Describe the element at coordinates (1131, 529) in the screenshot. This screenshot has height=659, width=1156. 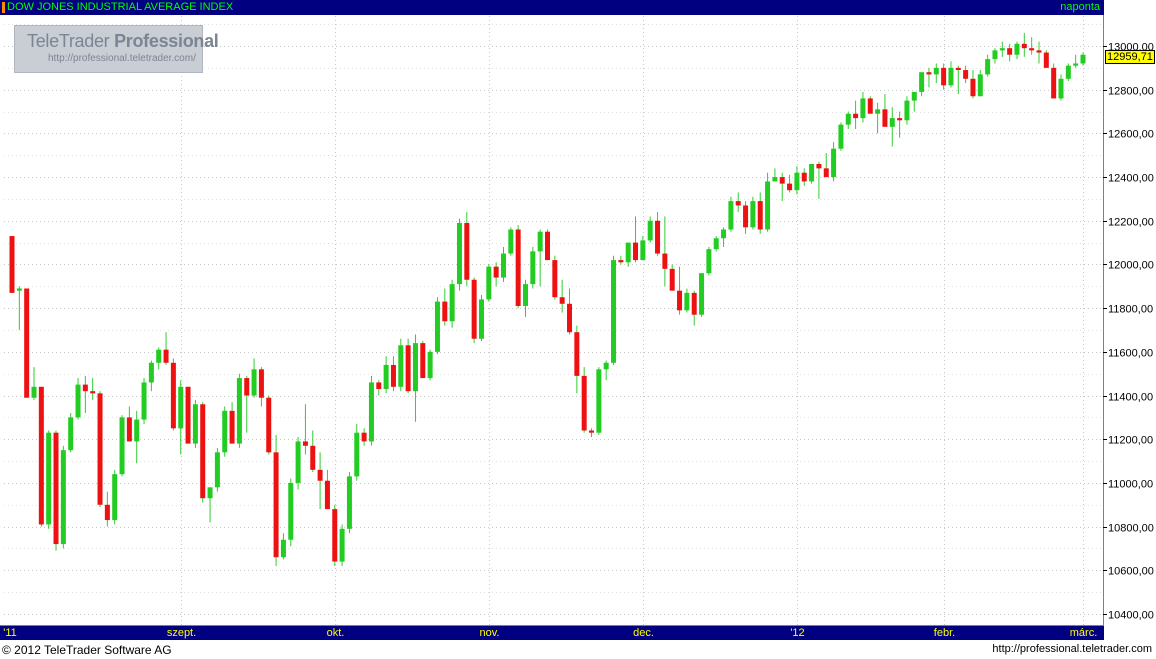
I see `y-tick-label: 10800,00` at that location.